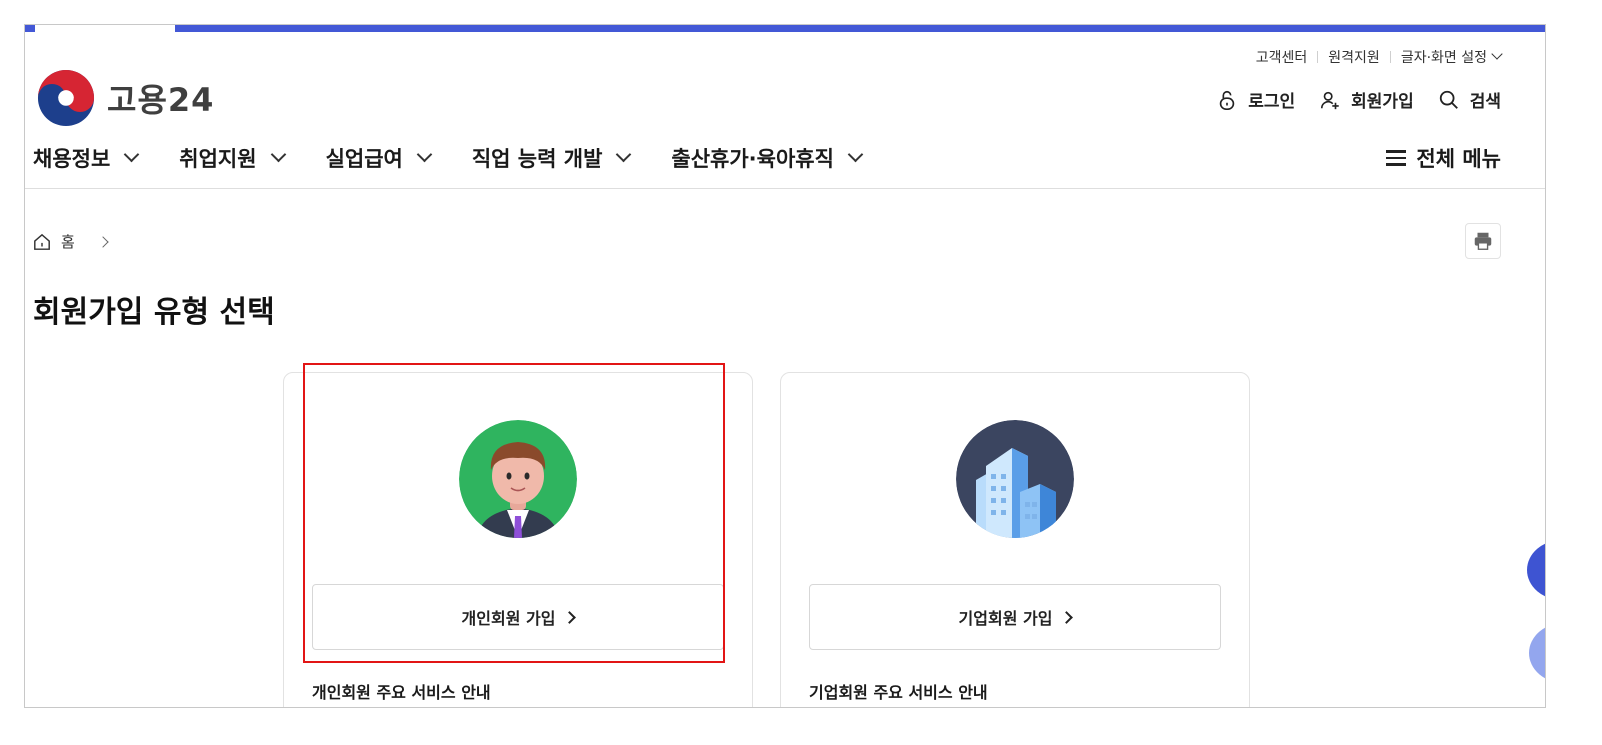  I want to click on breadcrumb-home: 홈, so click(68, 241).